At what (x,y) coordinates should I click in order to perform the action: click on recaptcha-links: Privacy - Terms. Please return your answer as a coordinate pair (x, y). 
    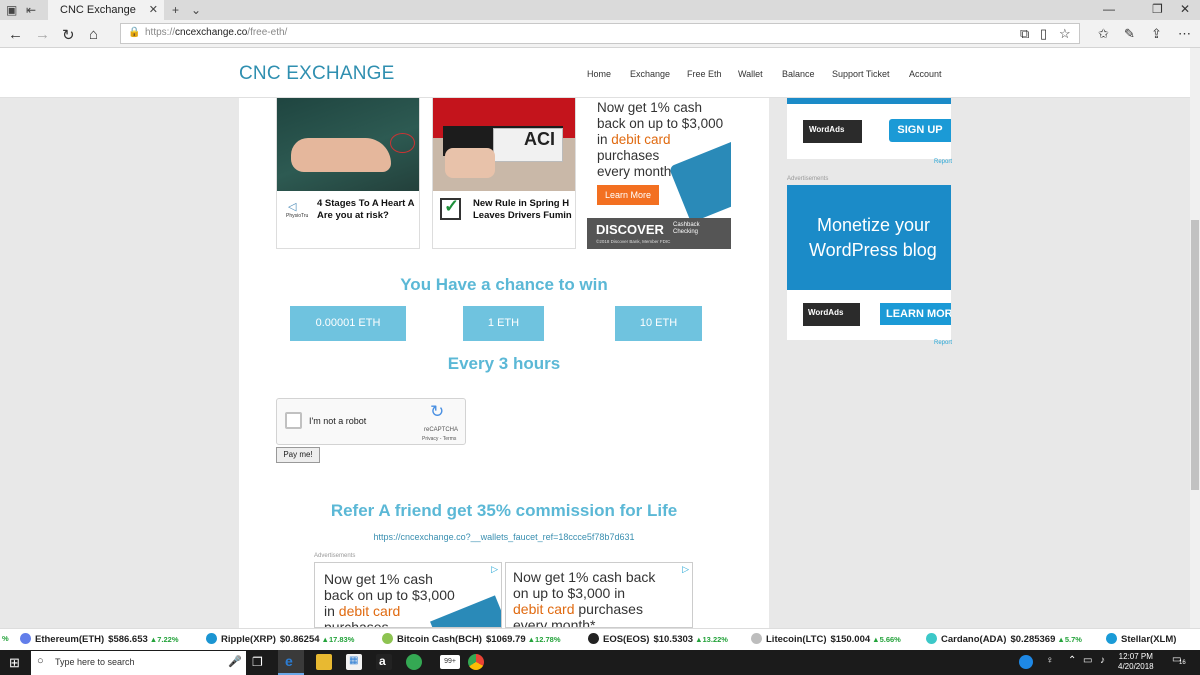
    Looking at the image, I should click on (439, 439).